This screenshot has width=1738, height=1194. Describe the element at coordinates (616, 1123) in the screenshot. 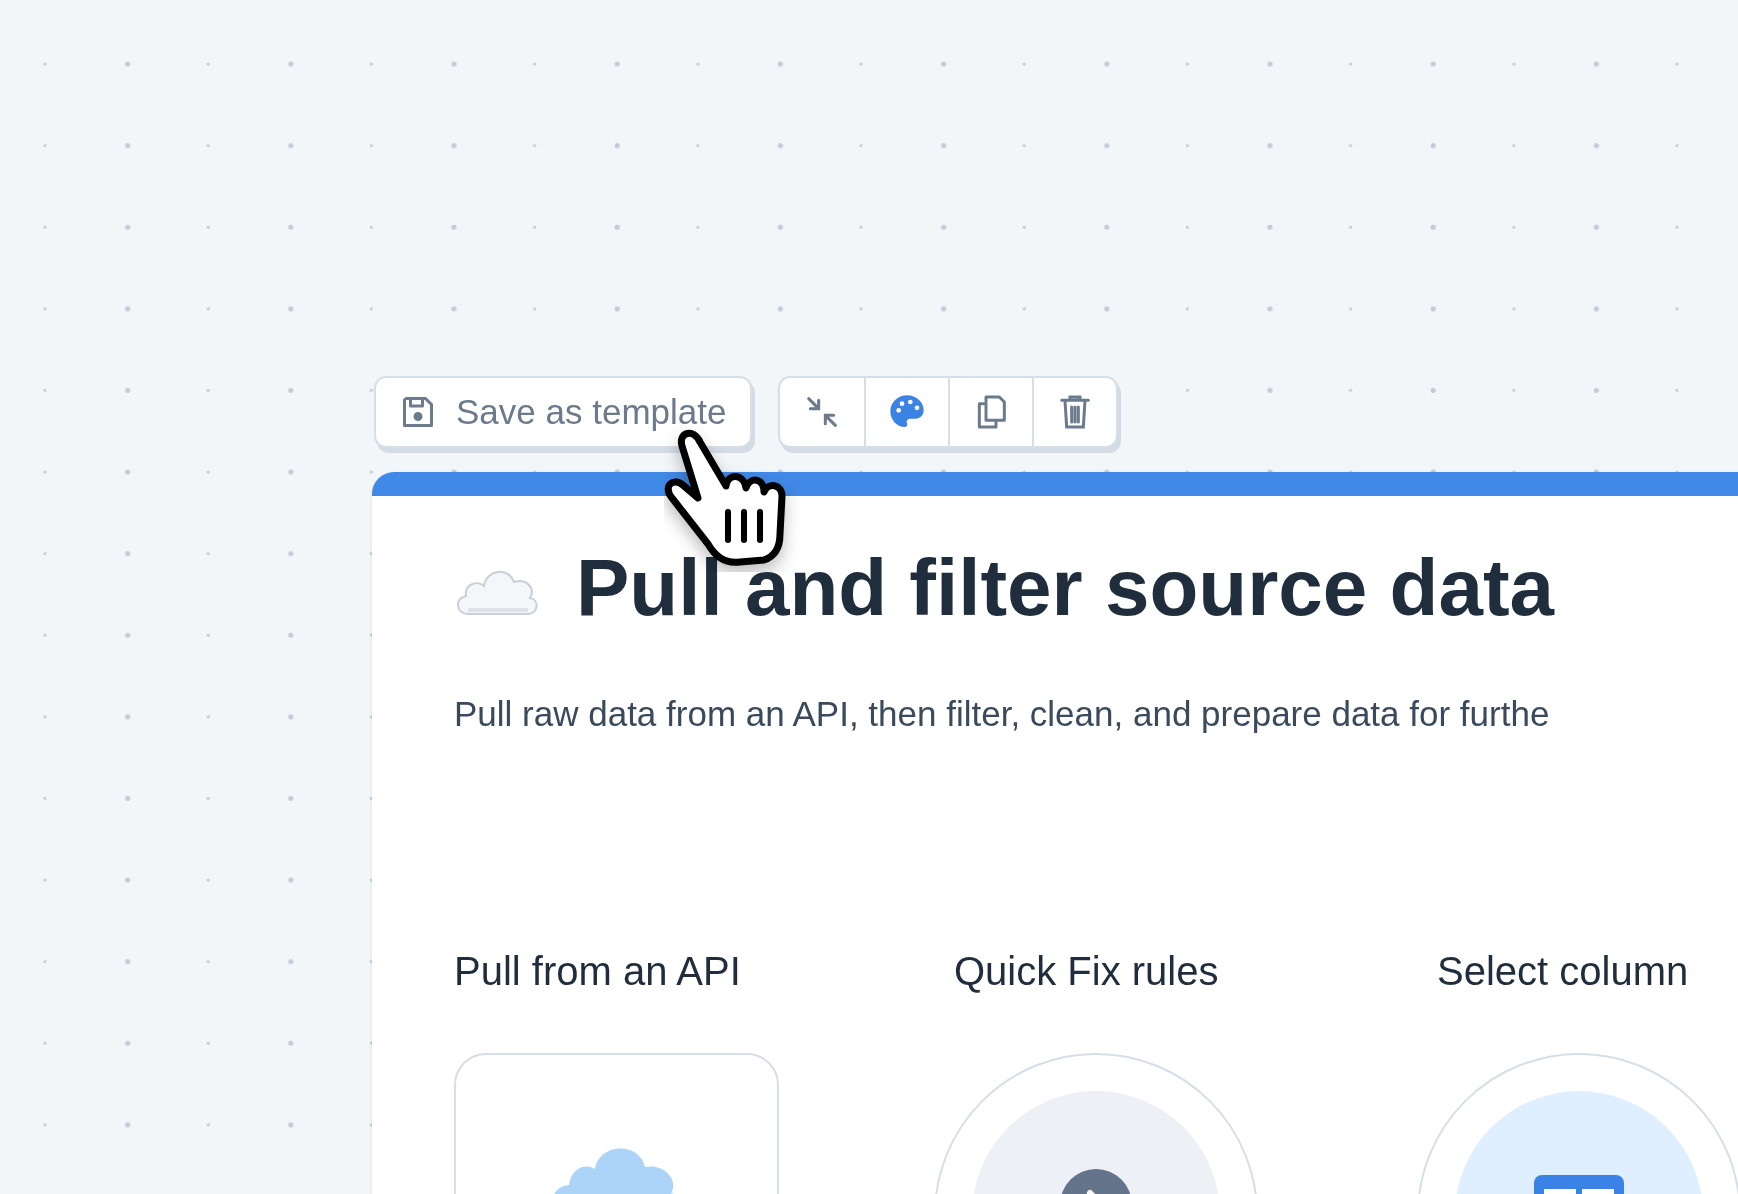

I see `api-step-node` at that location.